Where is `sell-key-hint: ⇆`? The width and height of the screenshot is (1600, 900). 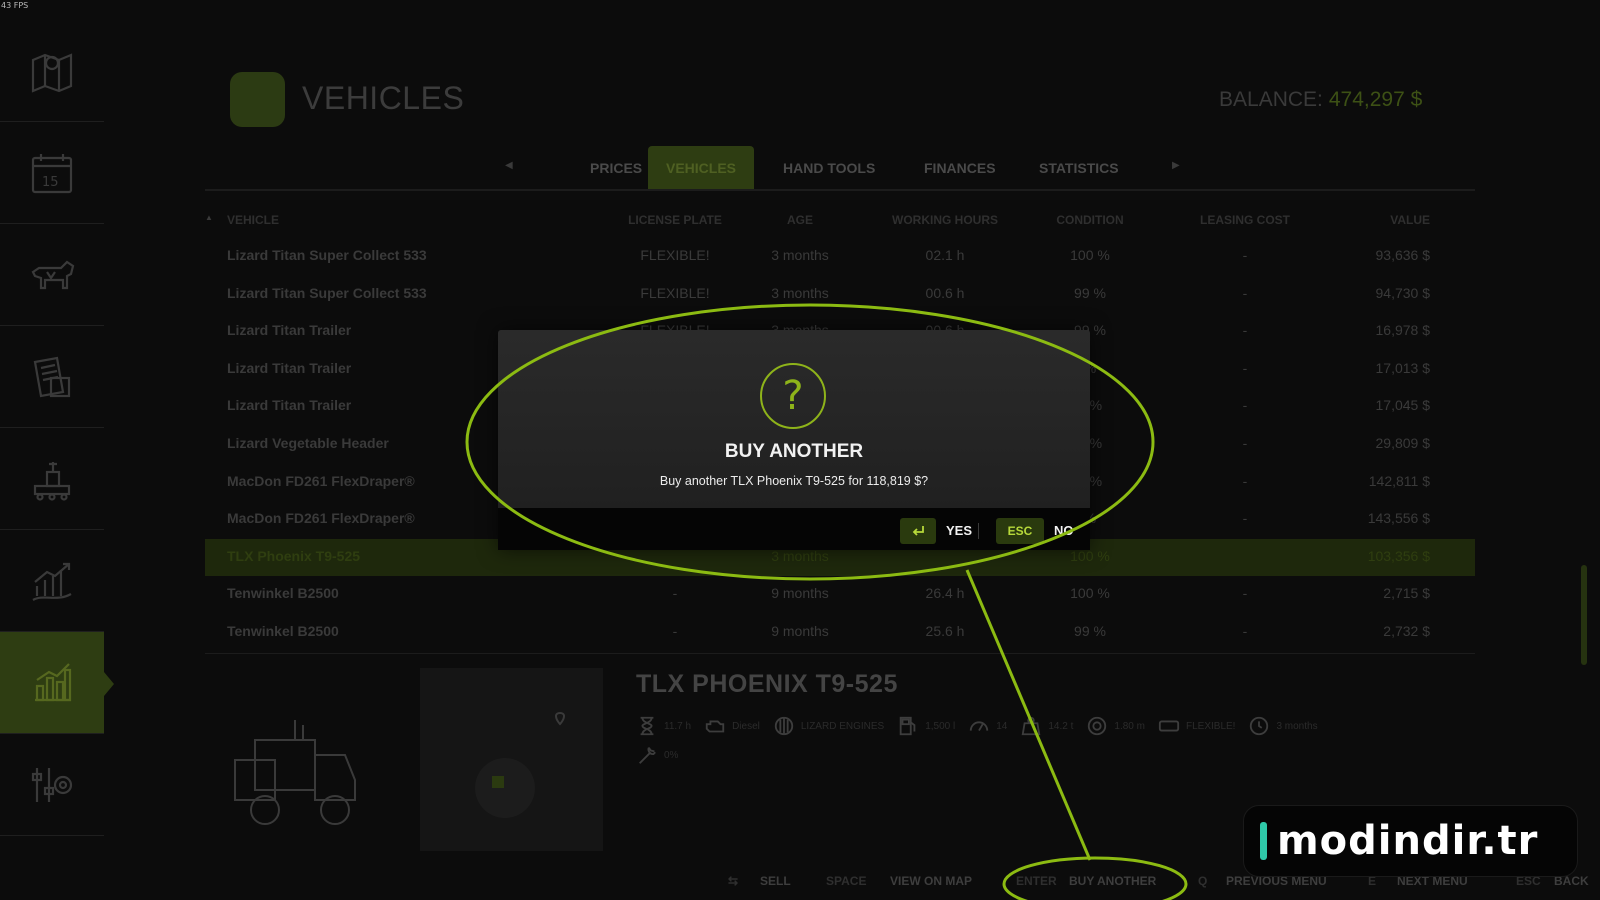 sell-key-hint: ⇆ is located at coordinates (733, 881).